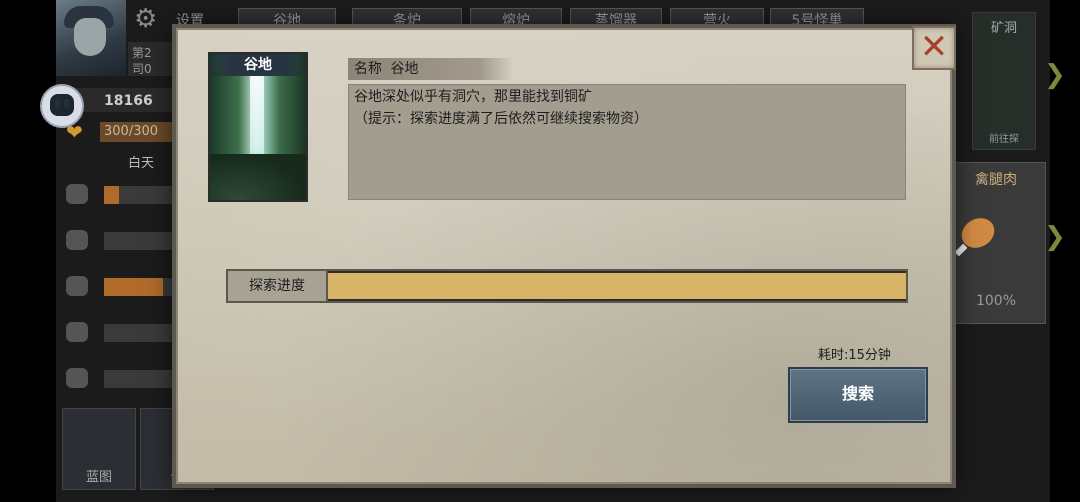 The image size is (1080, 502). Describe the element at coordinates (258, 127) in the screenshot. I see `location-thumbnail: 谷地` at that location.